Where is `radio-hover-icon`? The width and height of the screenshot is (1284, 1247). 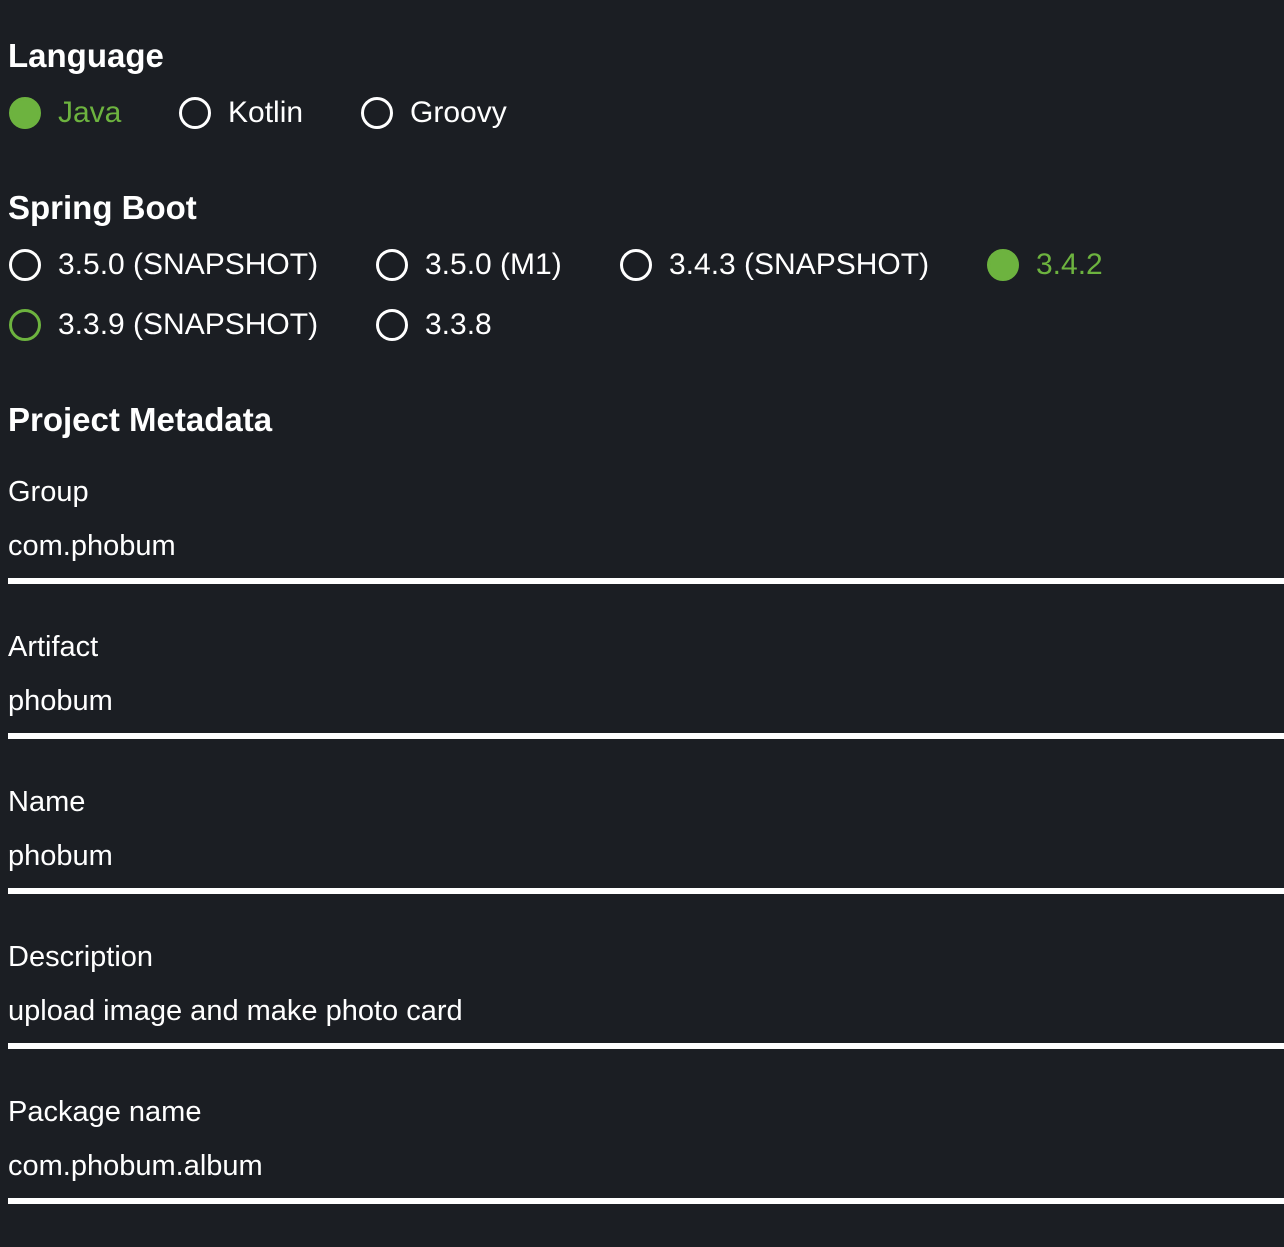 radio-hover-icon is located at coordinates (25, 325).